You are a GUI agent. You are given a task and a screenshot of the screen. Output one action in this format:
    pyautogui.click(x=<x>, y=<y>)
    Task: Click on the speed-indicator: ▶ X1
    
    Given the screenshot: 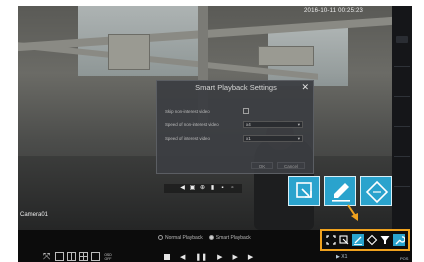 What is the action you would take?
    pyautogui.click(x=342, y=257)
    